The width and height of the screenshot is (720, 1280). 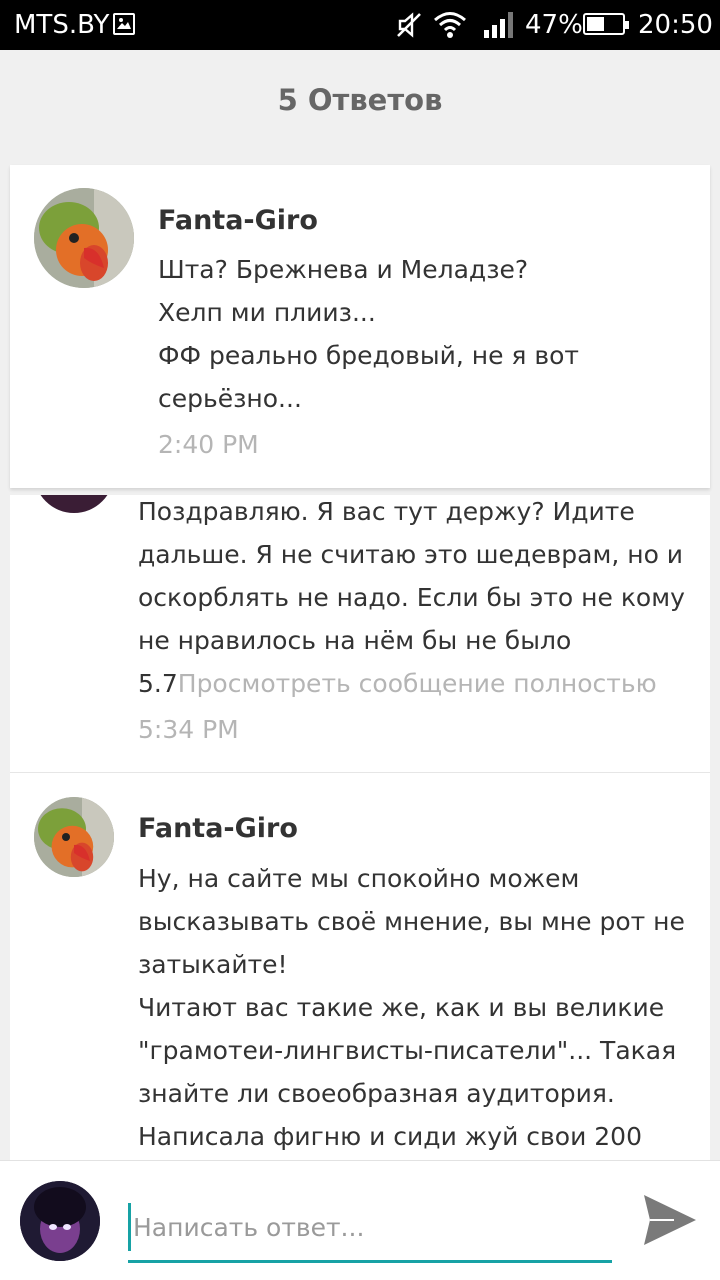 I want to click on message-time: 5:34 PM, so click(x=188, y=729).